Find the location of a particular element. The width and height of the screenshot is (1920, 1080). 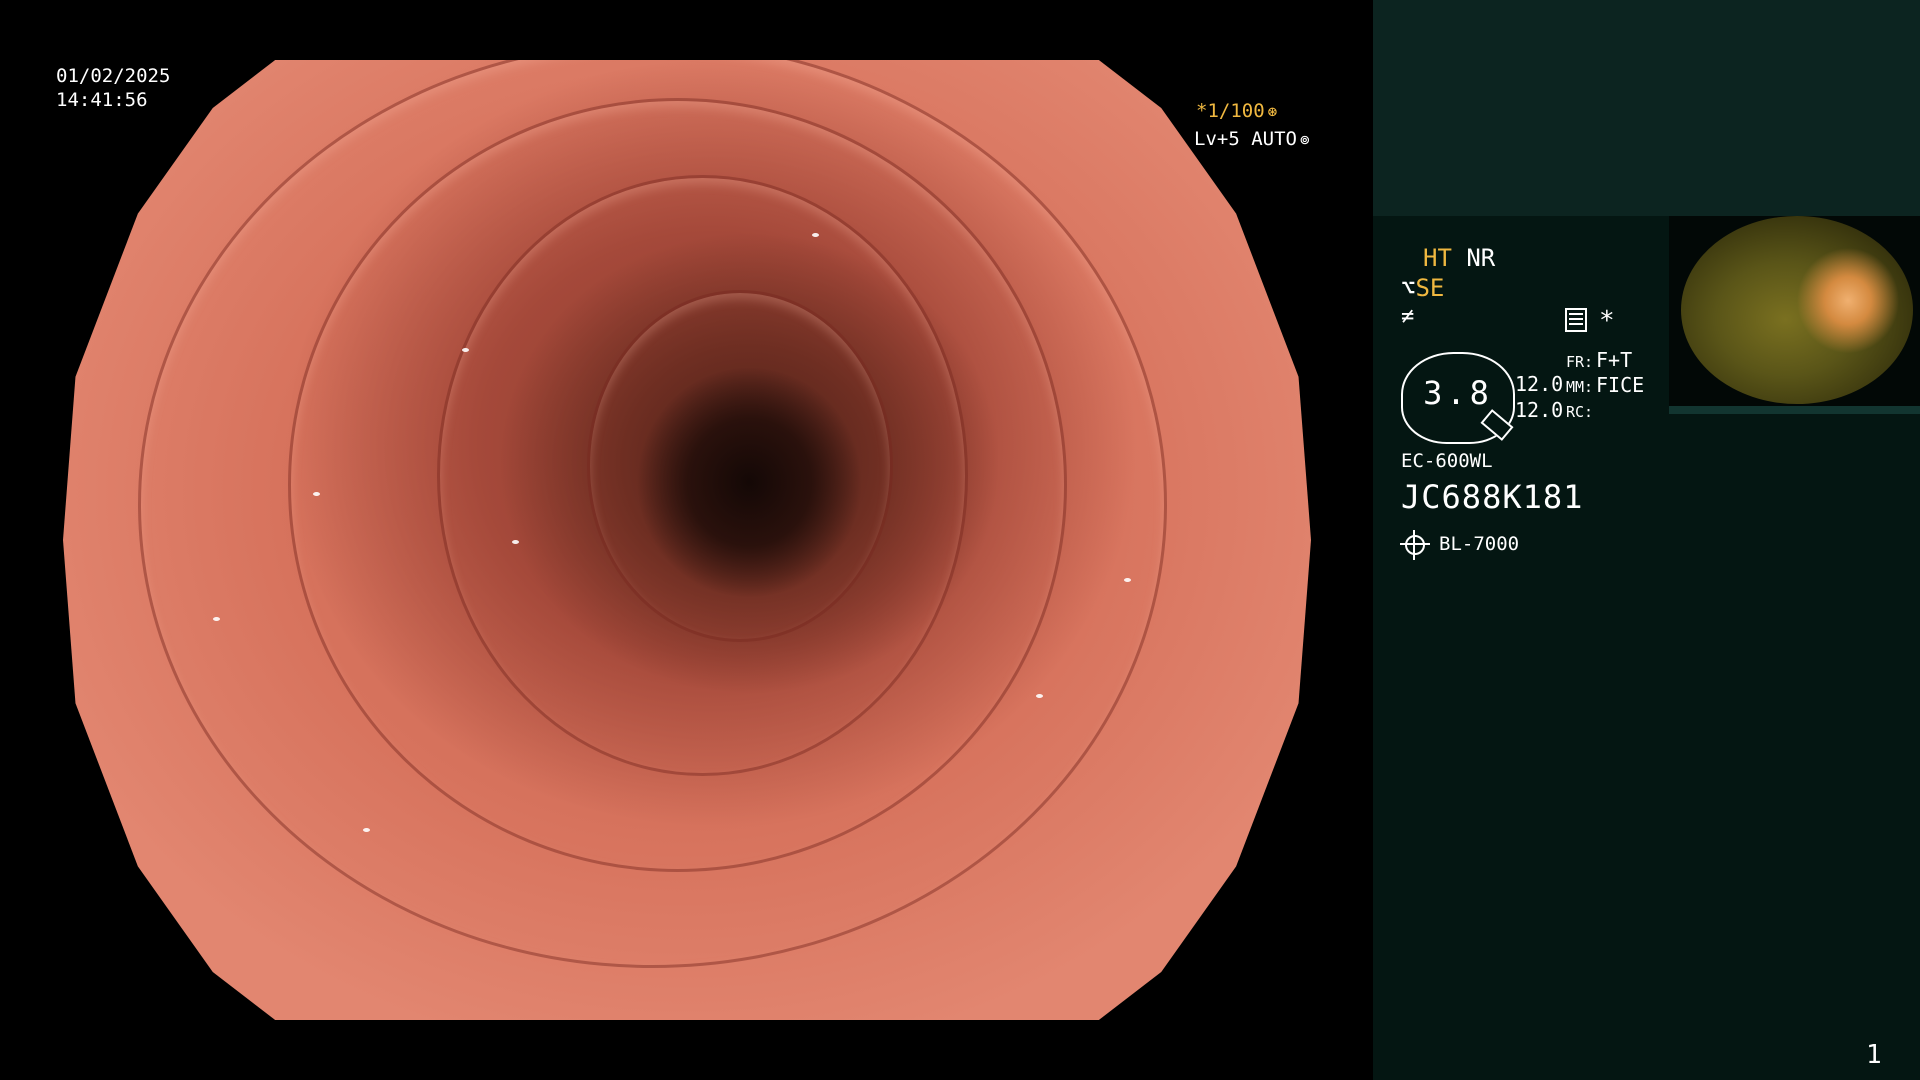

star-marker: * is located at coordinates (1607, 321).